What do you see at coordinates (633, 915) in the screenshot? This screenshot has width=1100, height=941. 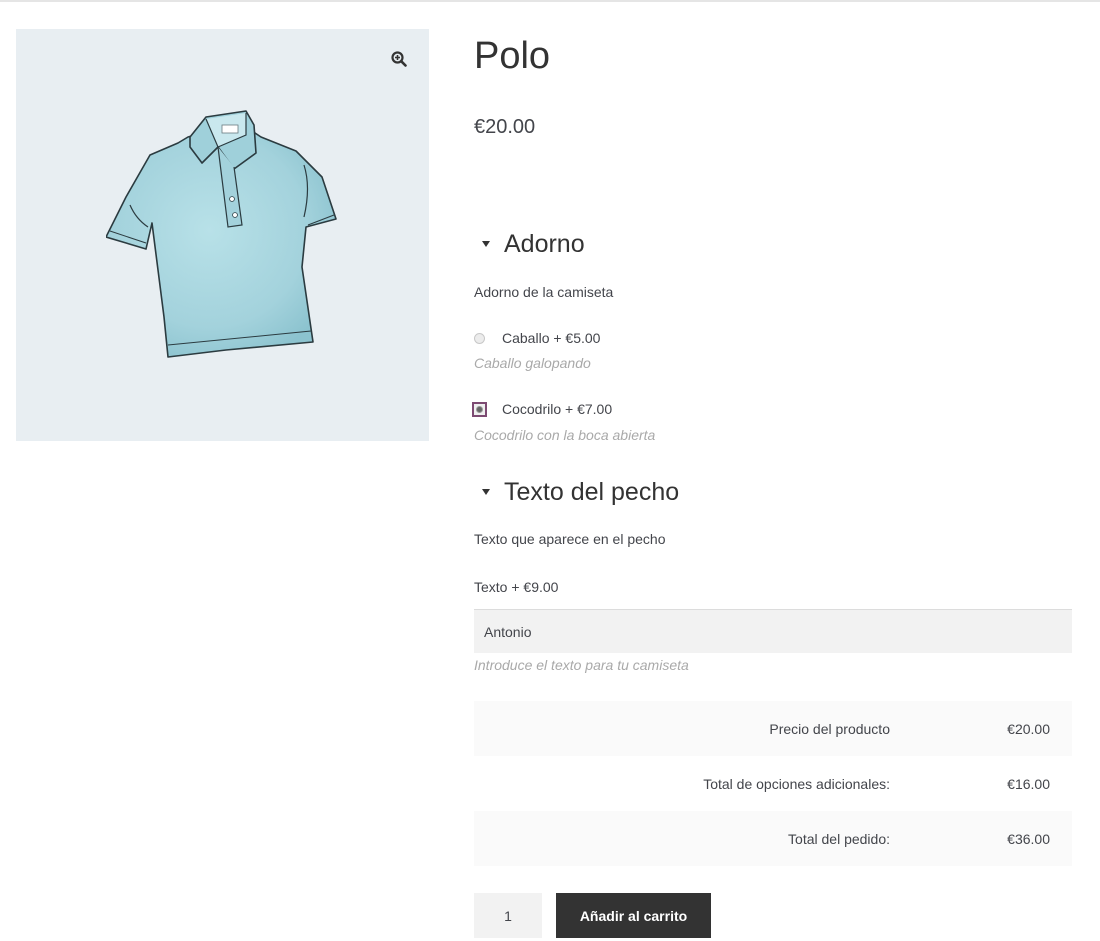 I see `add-to-cart-button: Añadir al carrito` at bounding box center [633, 915].